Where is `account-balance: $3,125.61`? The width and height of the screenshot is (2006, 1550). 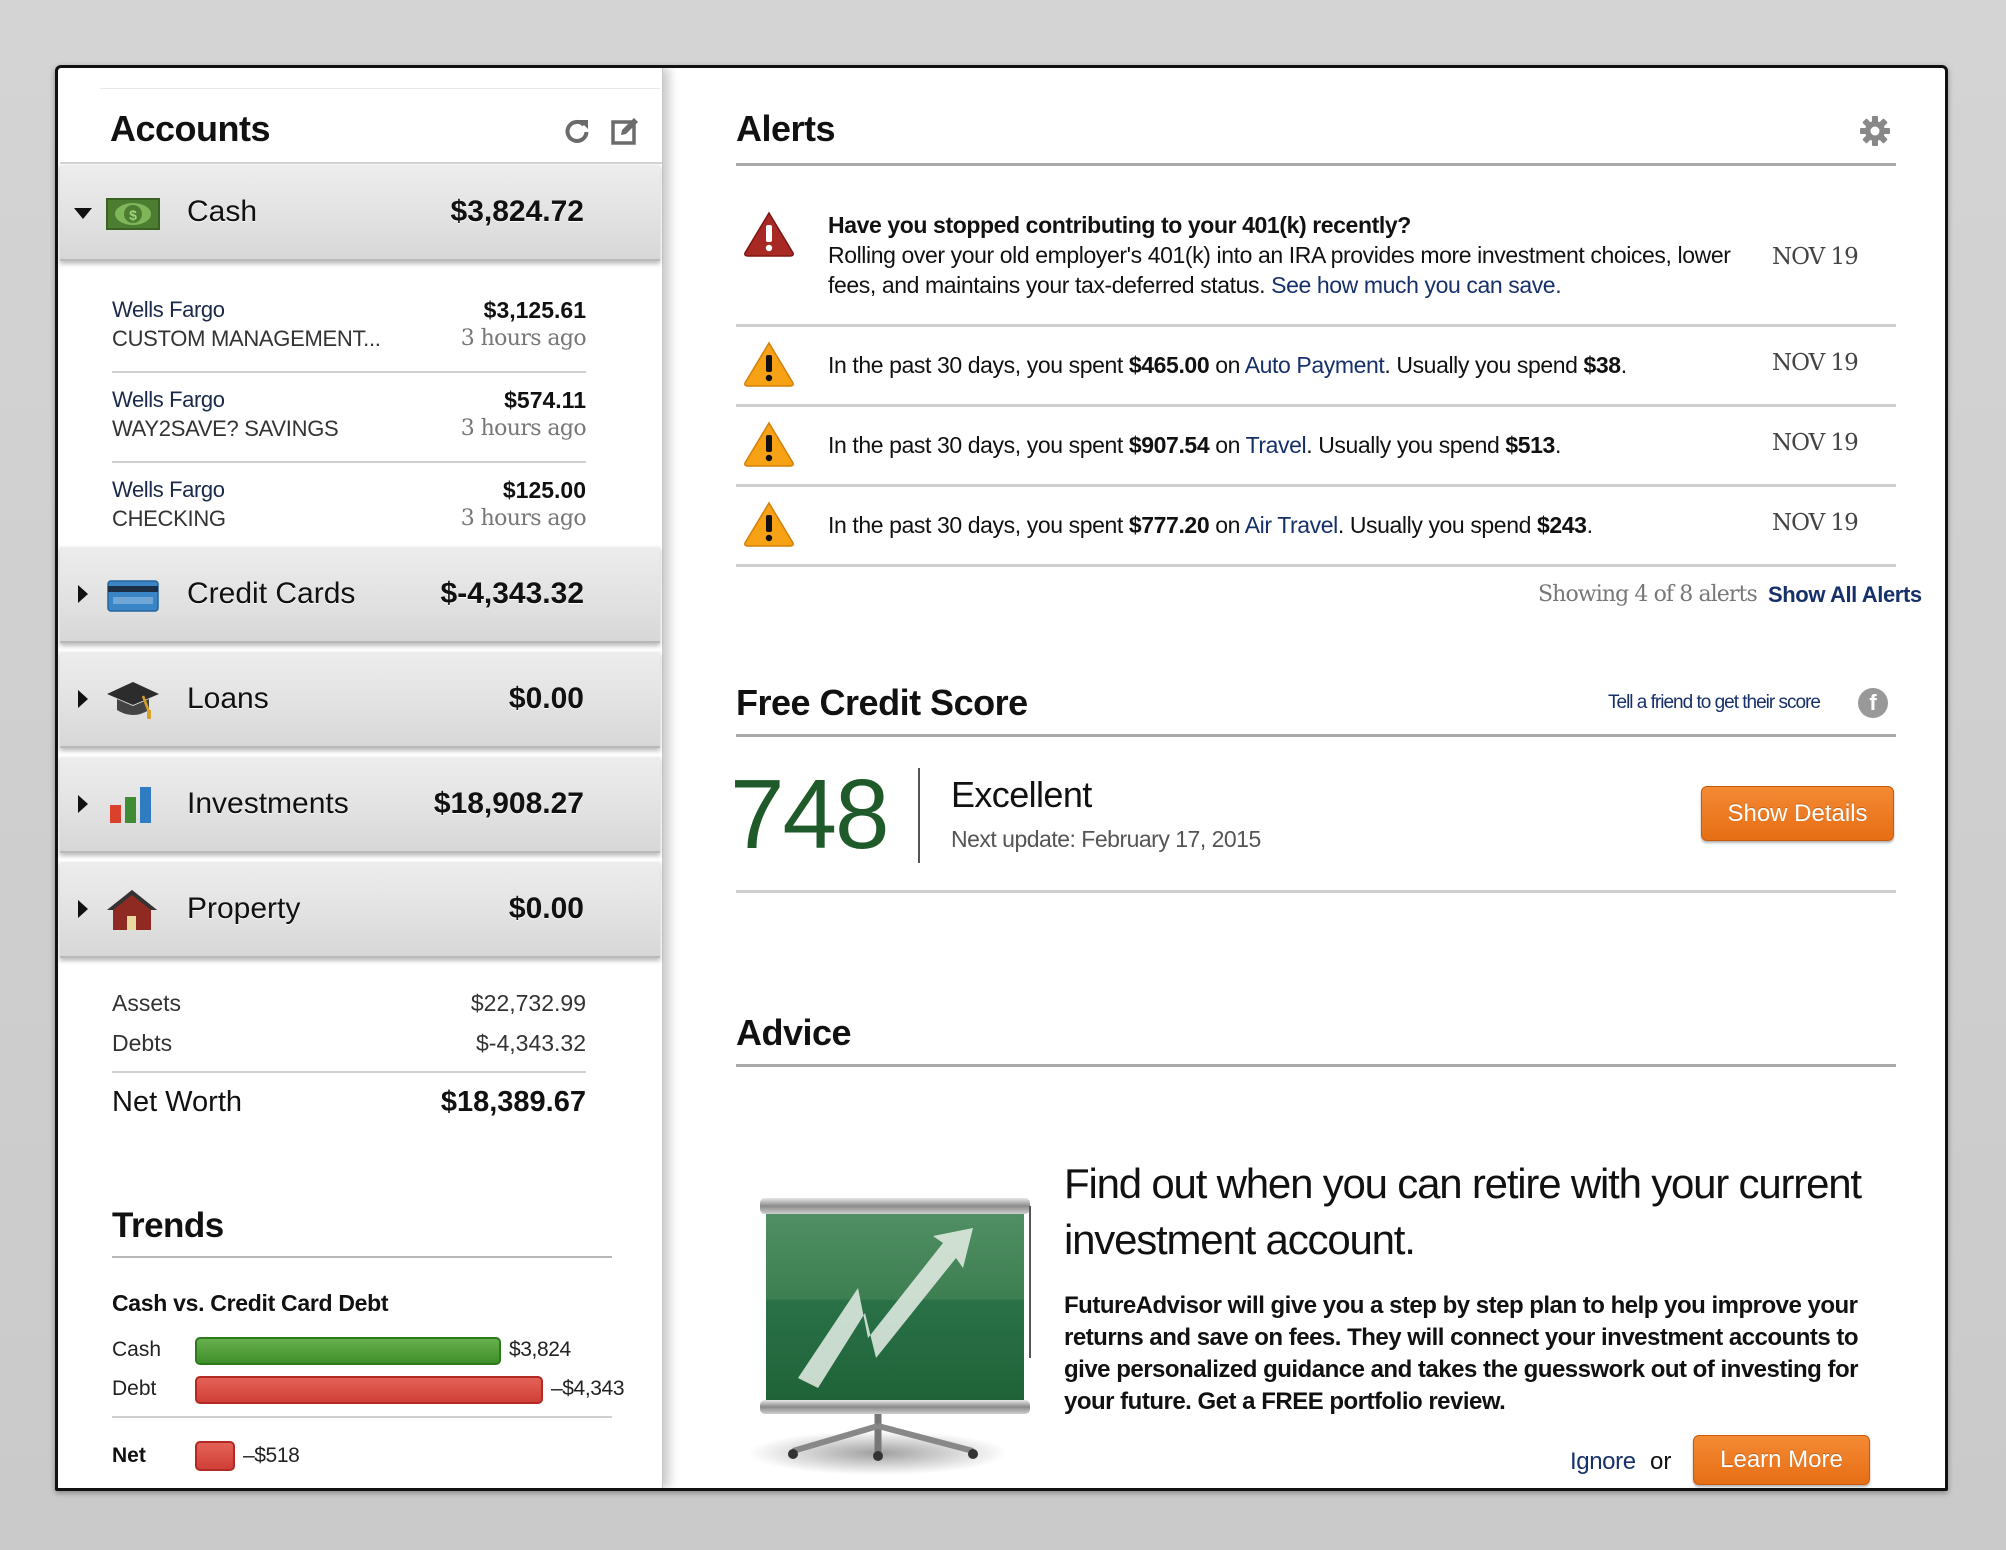 account-balance: $3,125.61 is located at coordinates (534, 310).